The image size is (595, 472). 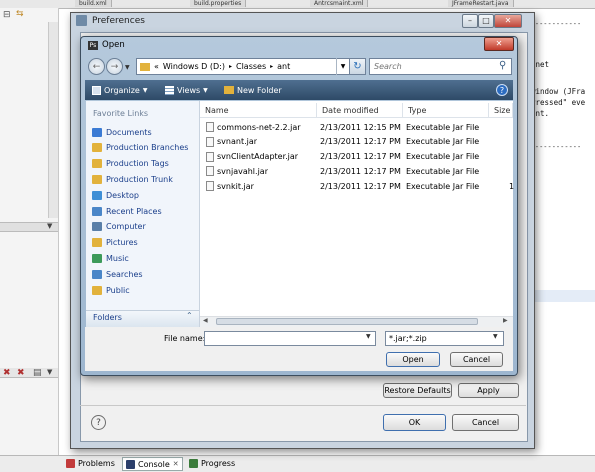 I want to click on favorite-link-item: Public, so click(x=111, y=290).